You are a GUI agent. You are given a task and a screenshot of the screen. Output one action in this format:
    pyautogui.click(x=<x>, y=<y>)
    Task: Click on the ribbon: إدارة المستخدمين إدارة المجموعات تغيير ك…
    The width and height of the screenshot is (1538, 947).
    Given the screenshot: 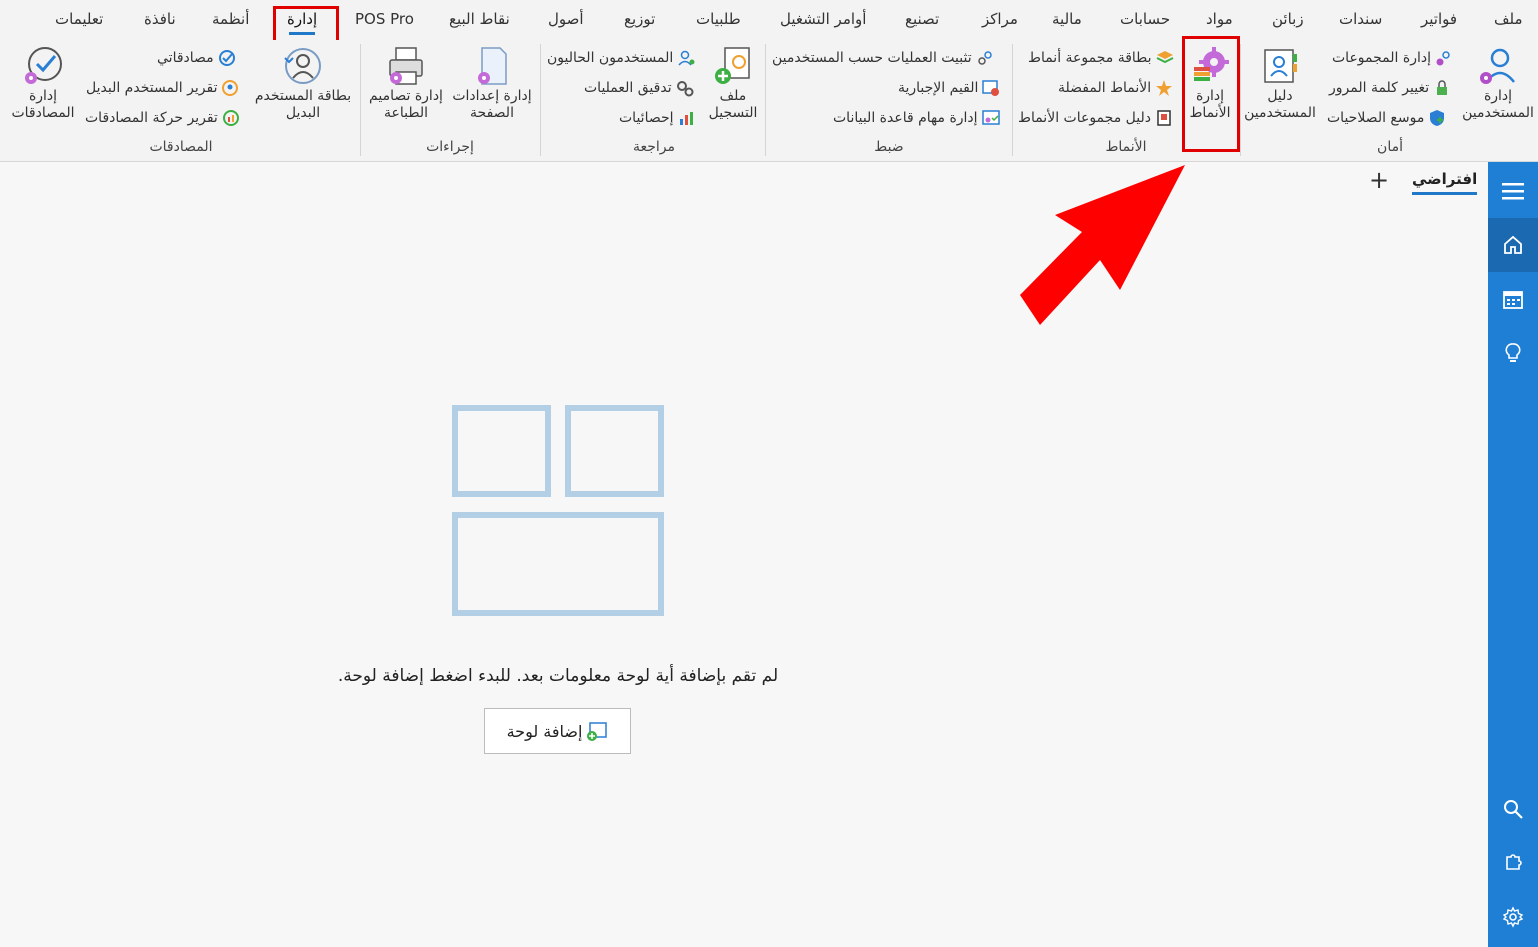 What is the action you would take?
    pyautogui.click(x=769, y=99)
    